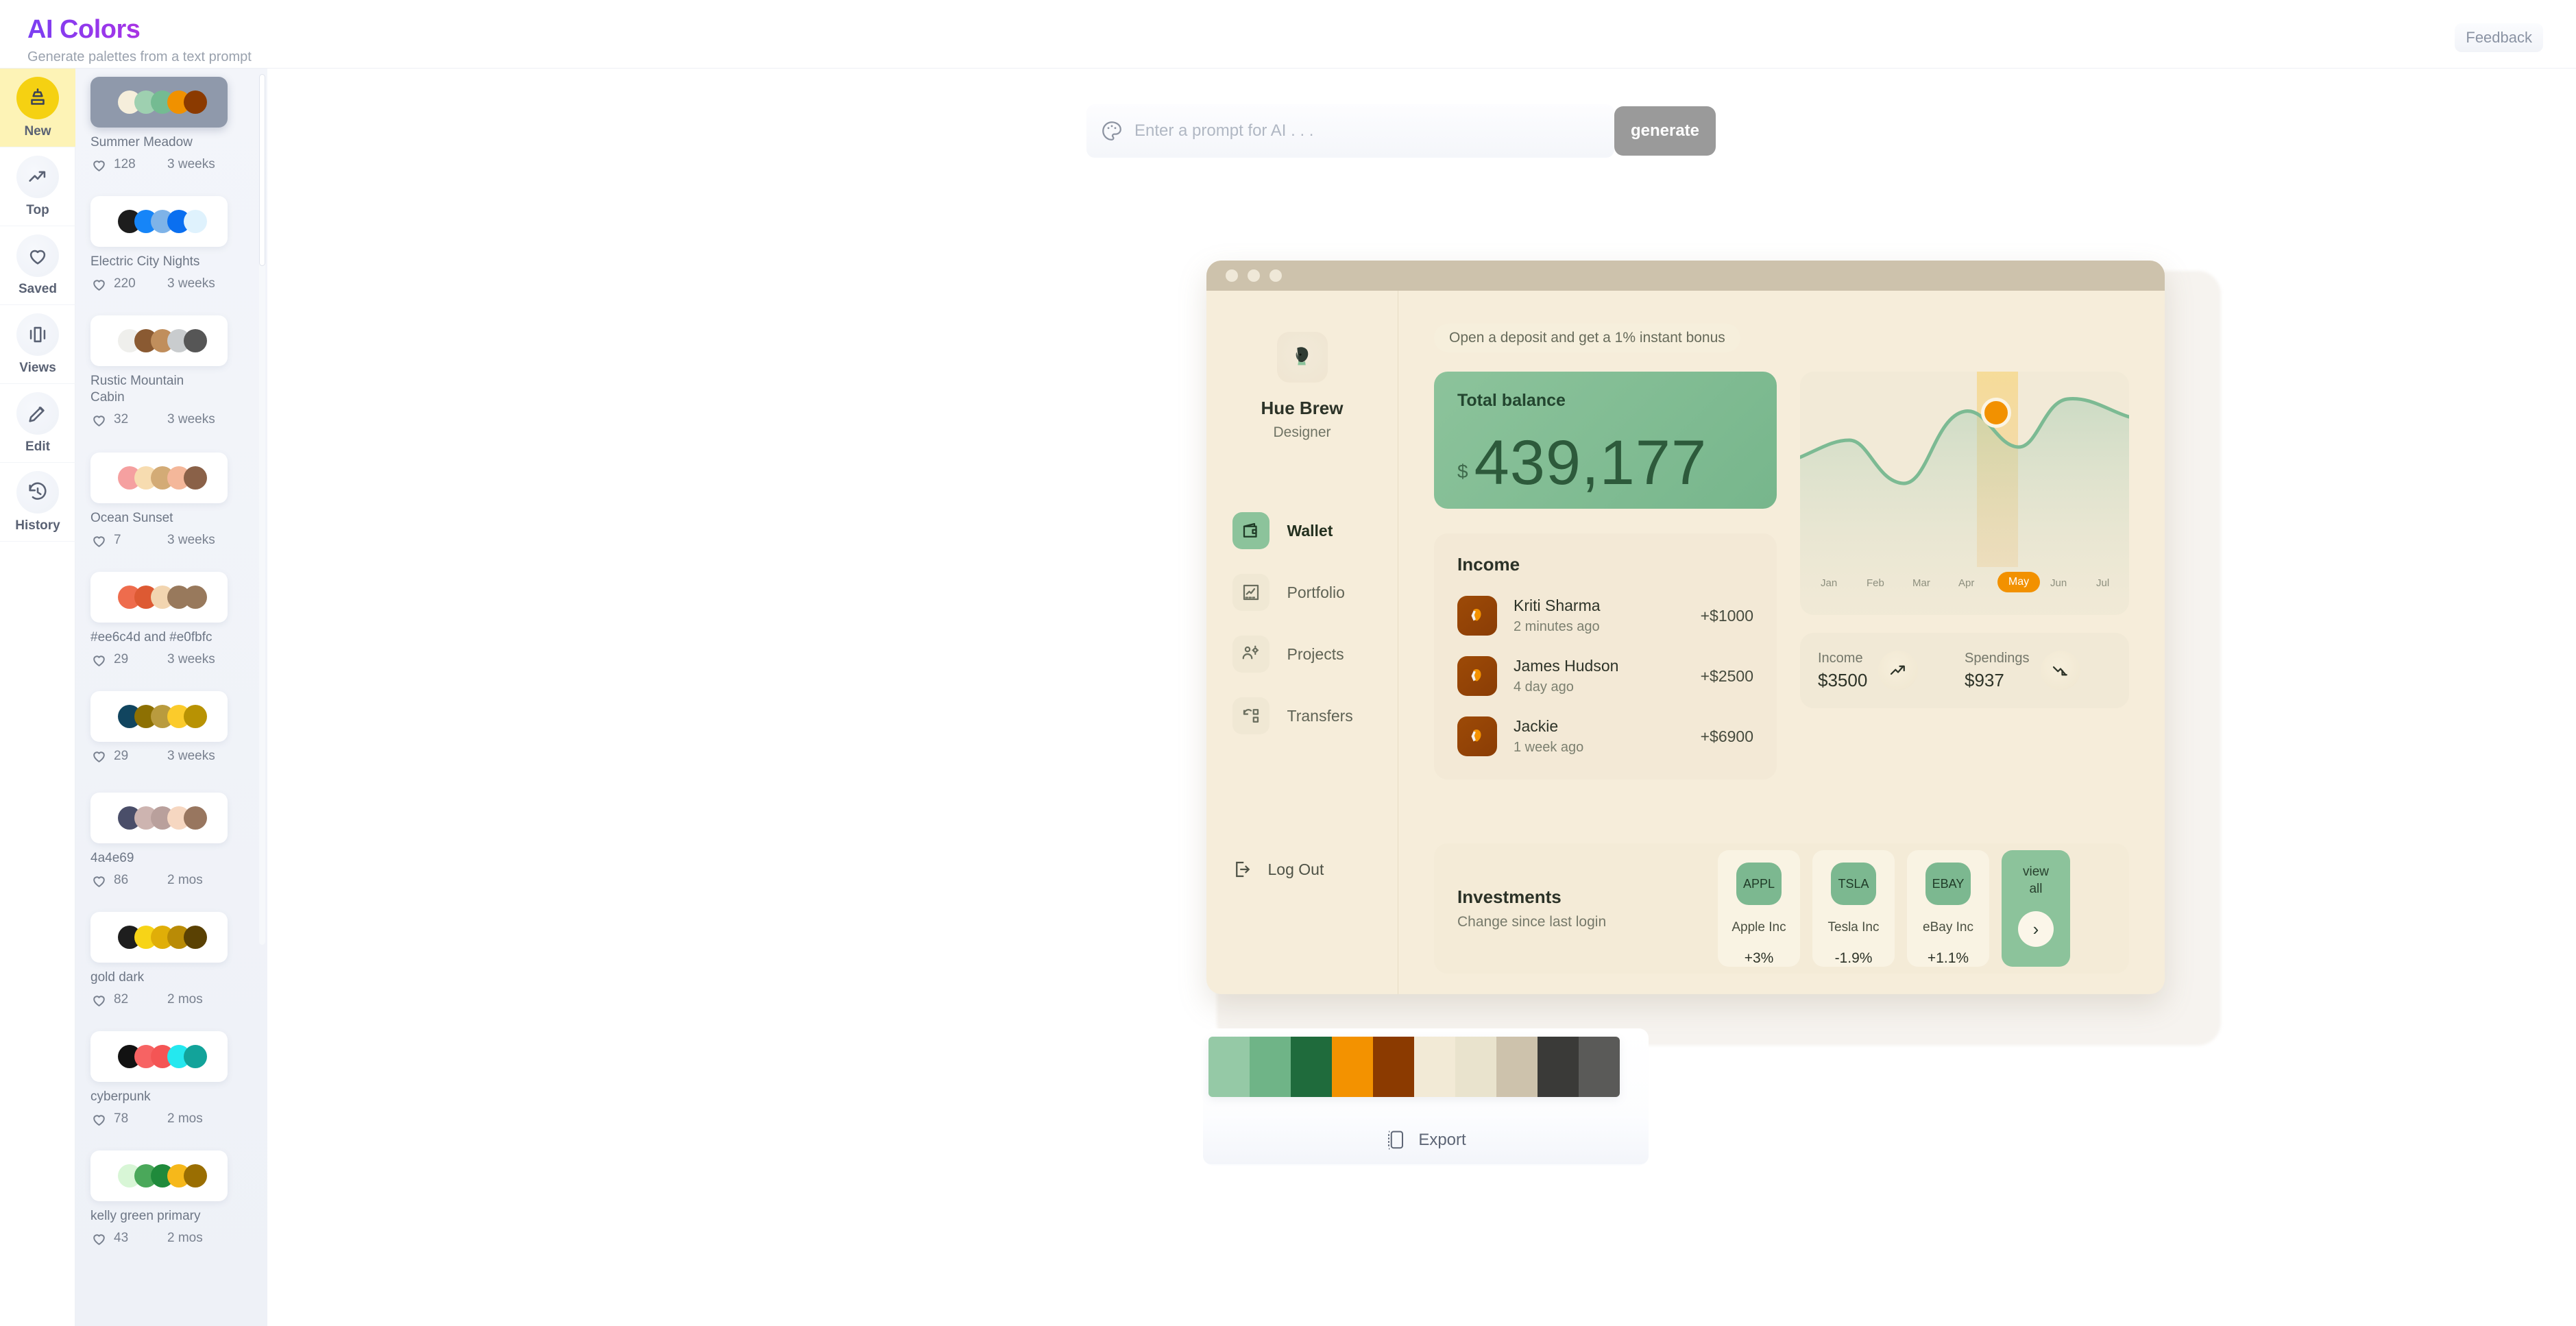 The image size is (2576, 1326). I want to click on palette-card: 29 3 weeks, so click(159, 727).